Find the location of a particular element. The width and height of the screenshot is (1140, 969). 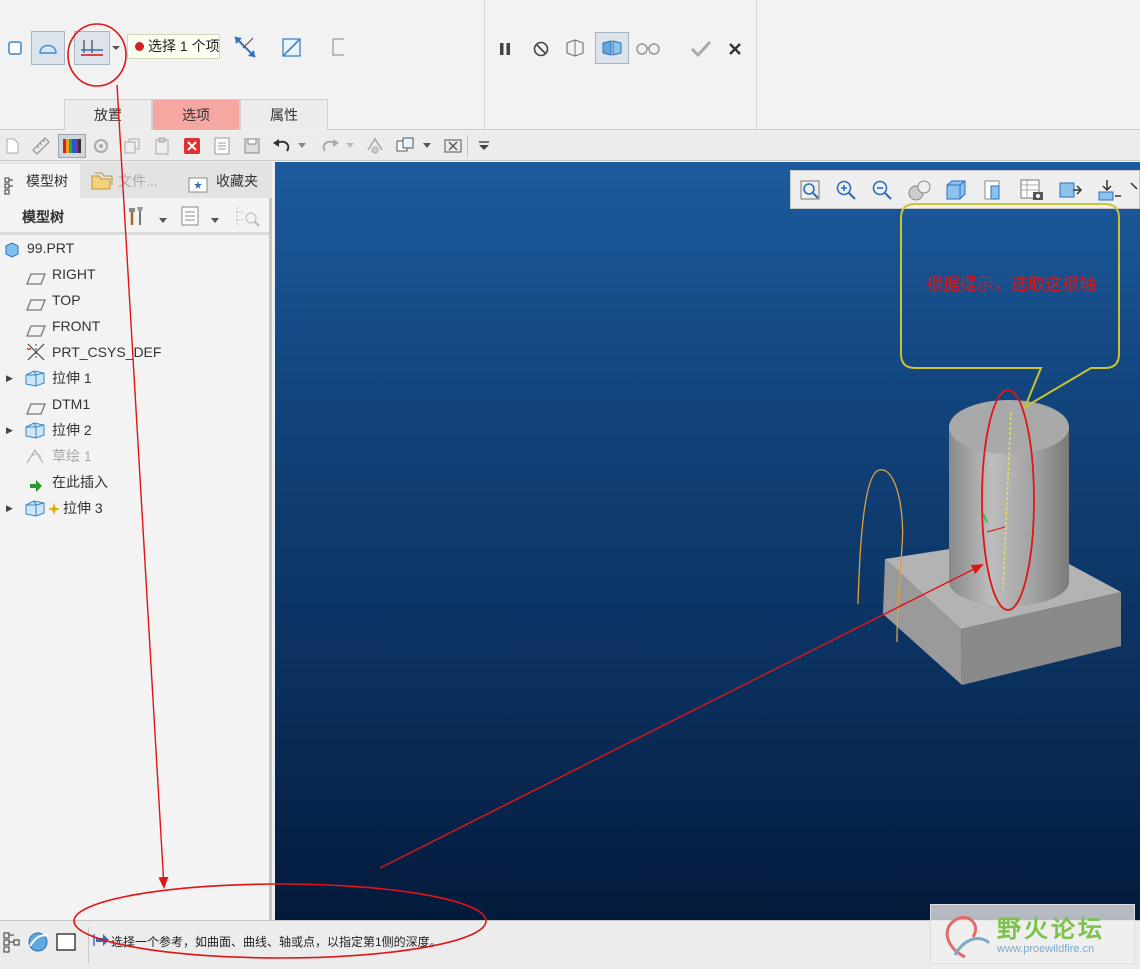

copy-icon is located at coordinates (132, 146).